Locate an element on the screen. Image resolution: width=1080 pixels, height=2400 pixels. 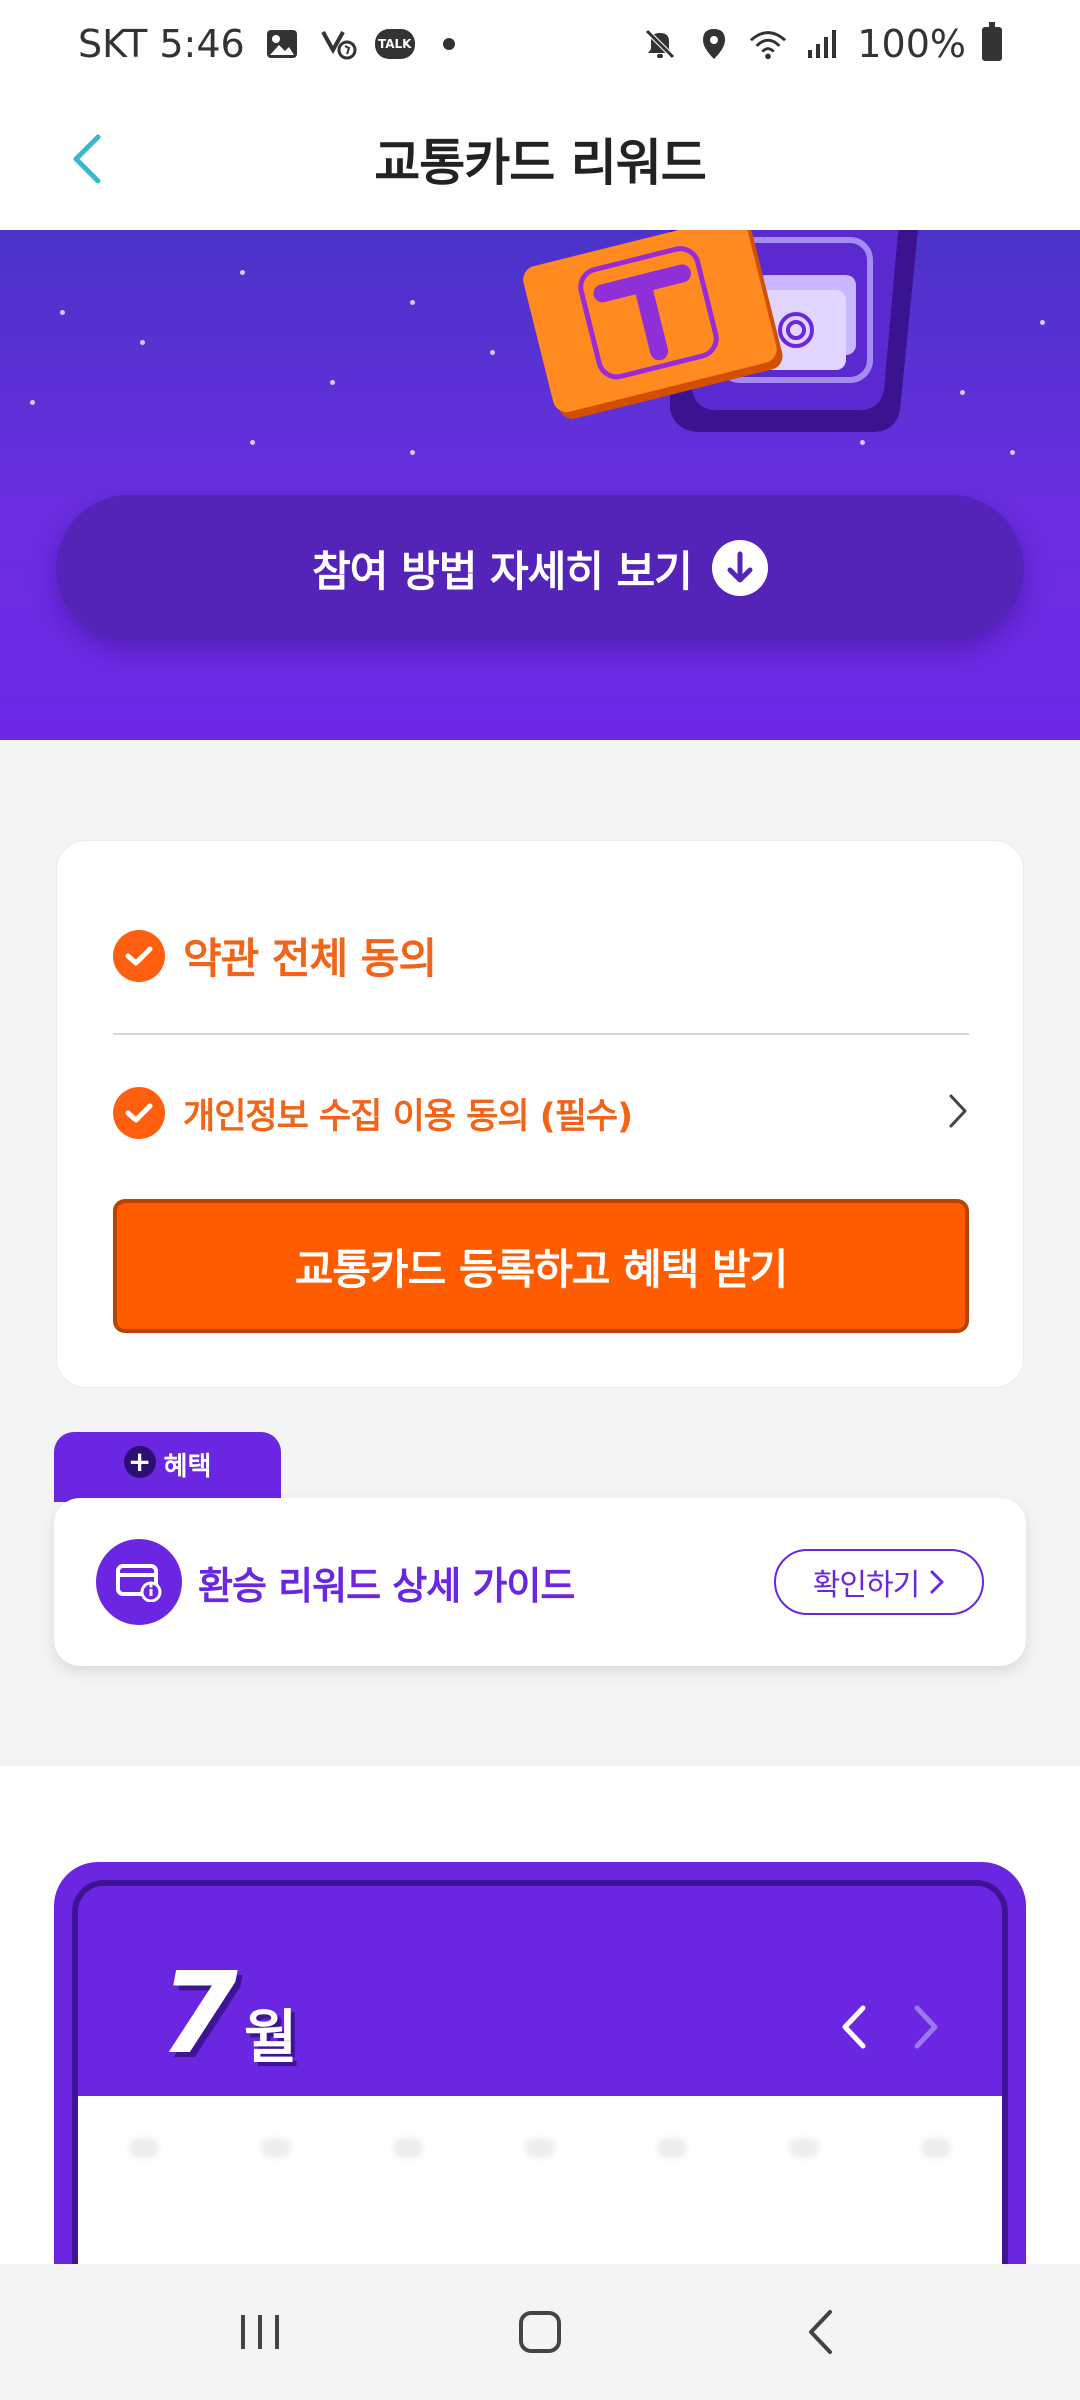
gallery-icon is located at coordinates (282, 44).